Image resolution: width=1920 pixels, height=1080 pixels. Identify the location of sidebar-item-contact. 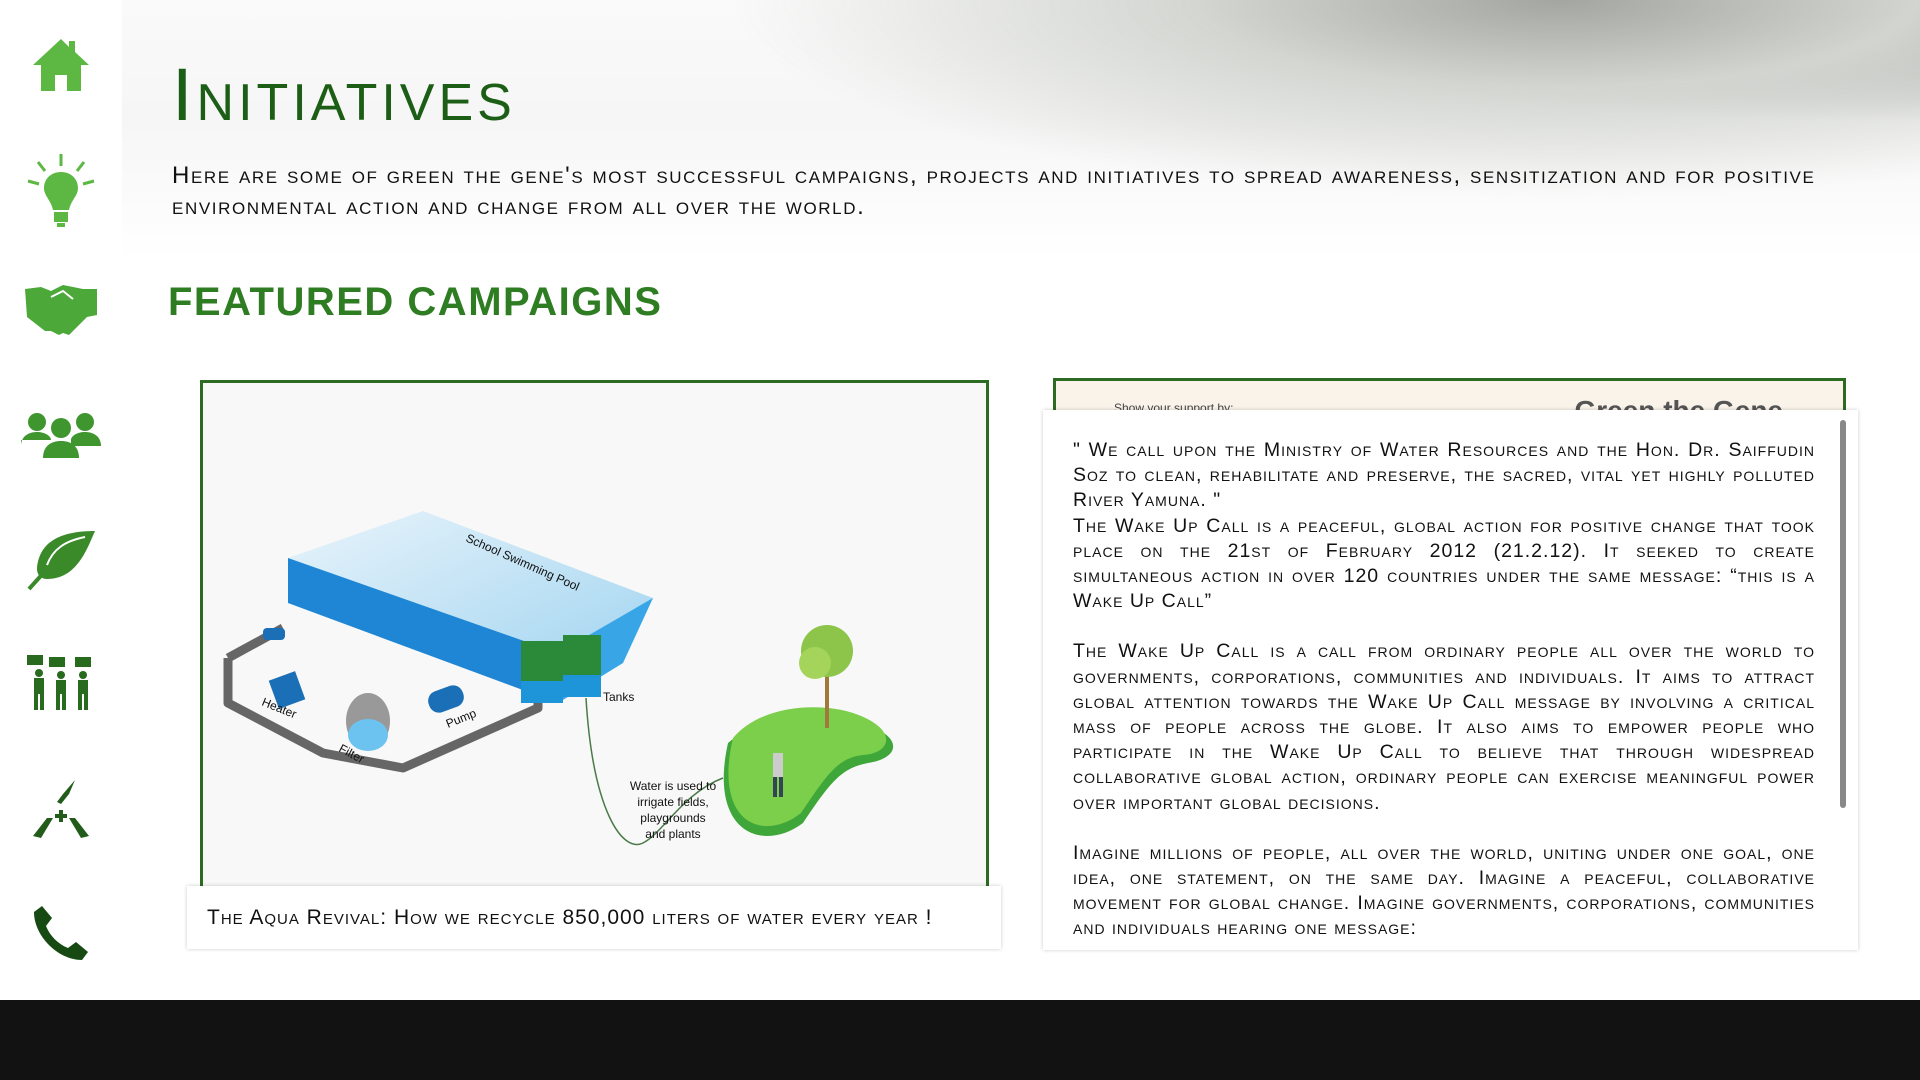
(61, 933).